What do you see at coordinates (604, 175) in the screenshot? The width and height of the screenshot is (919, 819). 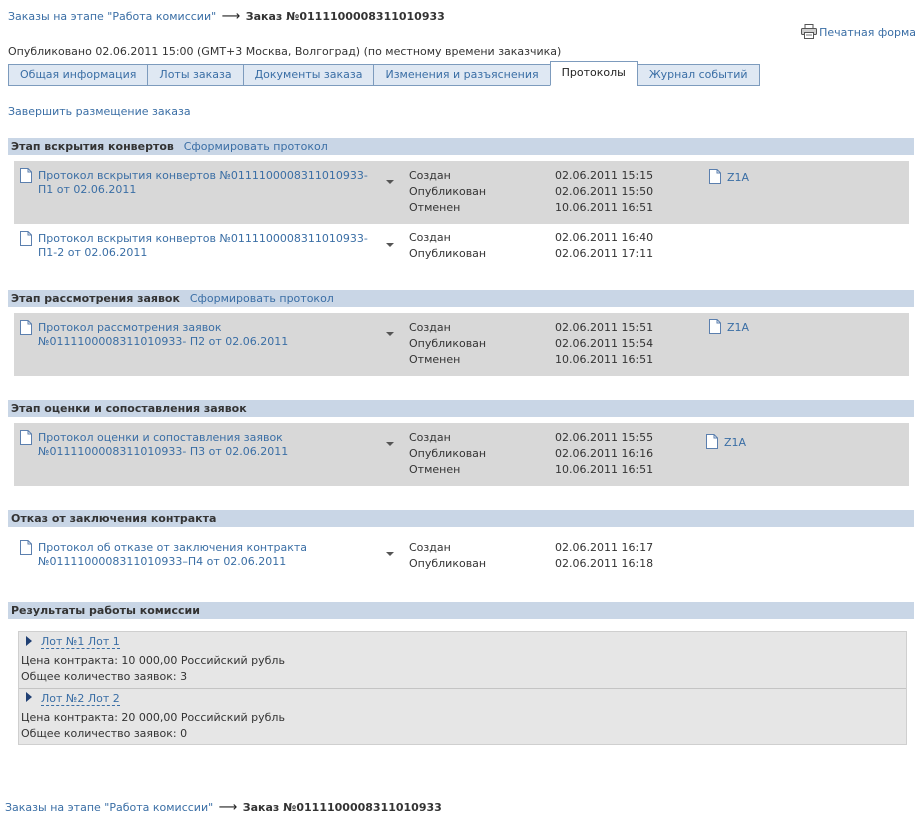 I see `status-date: 02.06.2011 15:15` at bounding box center [604, 175].